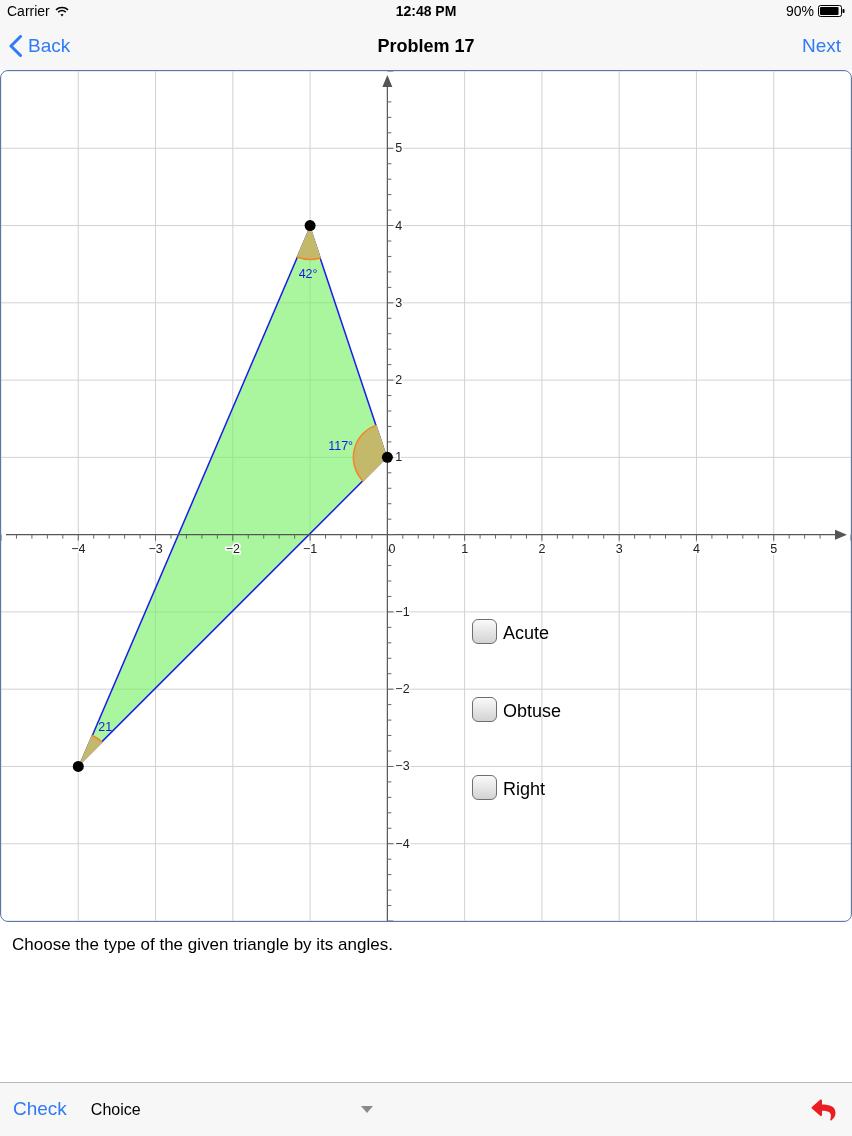  I want to click on caret-down-icon, so click(366, 1109).